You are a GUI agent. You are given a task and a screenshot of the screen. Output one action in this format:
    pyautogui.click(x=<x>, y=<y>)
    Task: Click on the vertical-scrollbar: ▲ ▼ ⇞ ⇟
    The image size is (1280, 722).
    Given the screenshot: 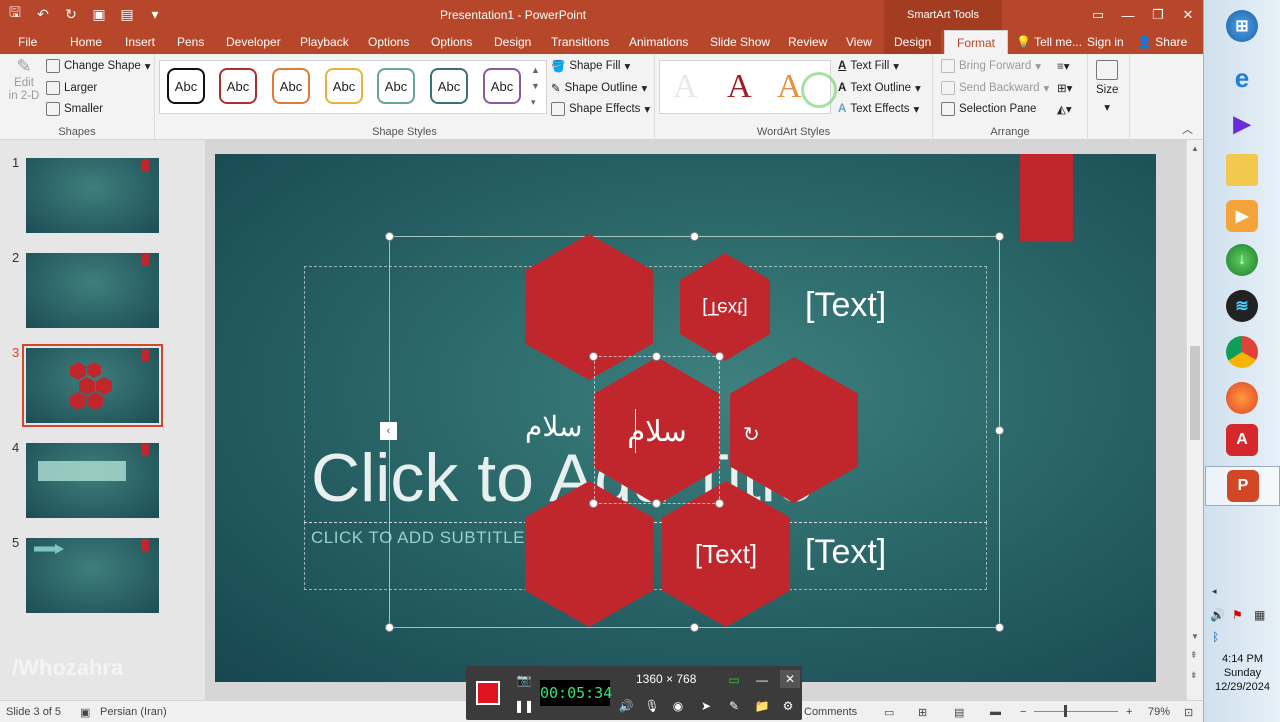 What is the action you would take?
    pyautogui.click(x=1194, y=420)
    